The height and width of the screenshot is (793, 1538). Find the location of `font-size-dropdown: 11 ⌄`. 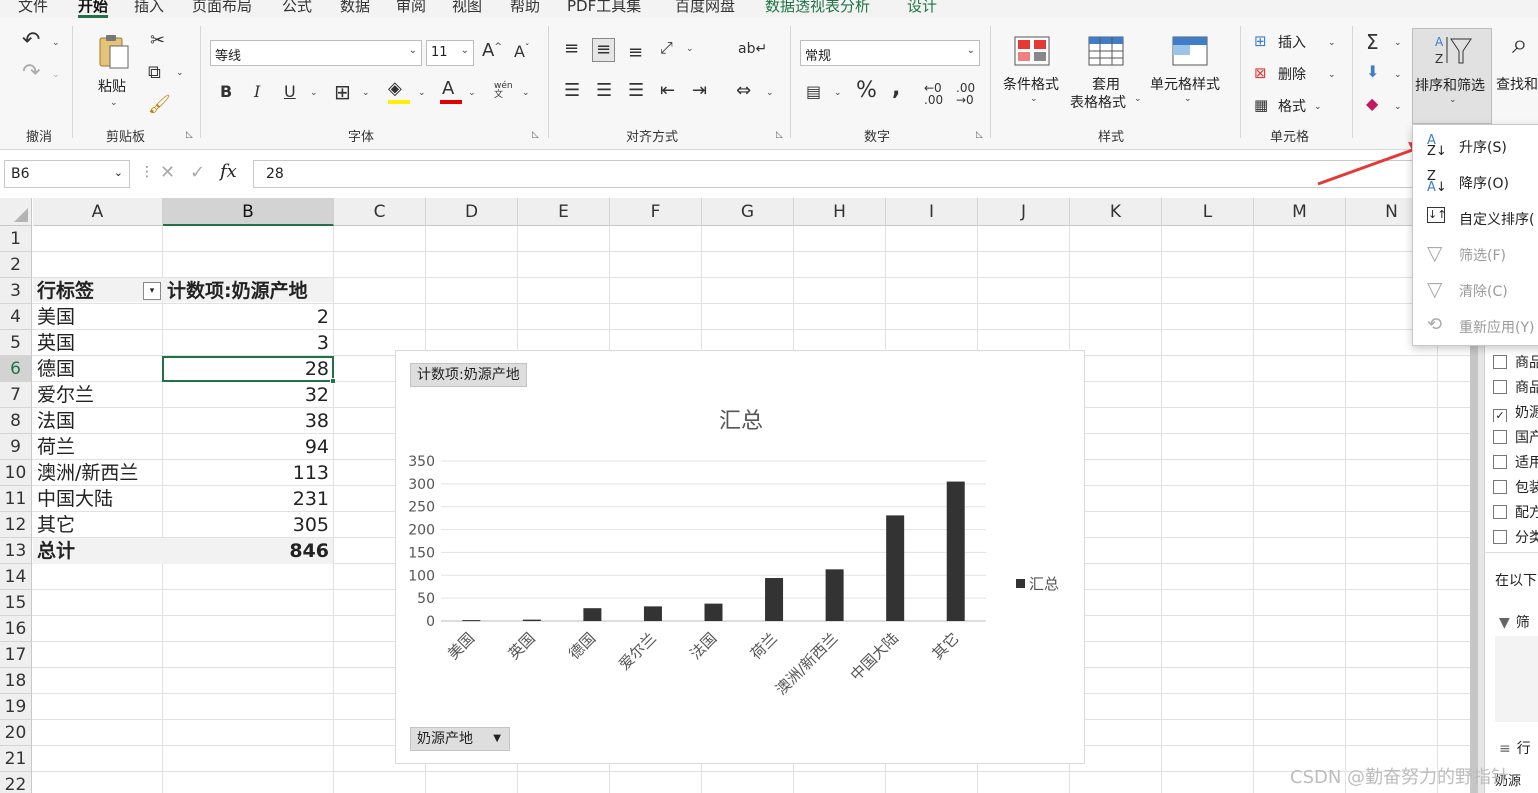

font-size-dropdown: 11 ⌄ is located at coordinates (450, 53).